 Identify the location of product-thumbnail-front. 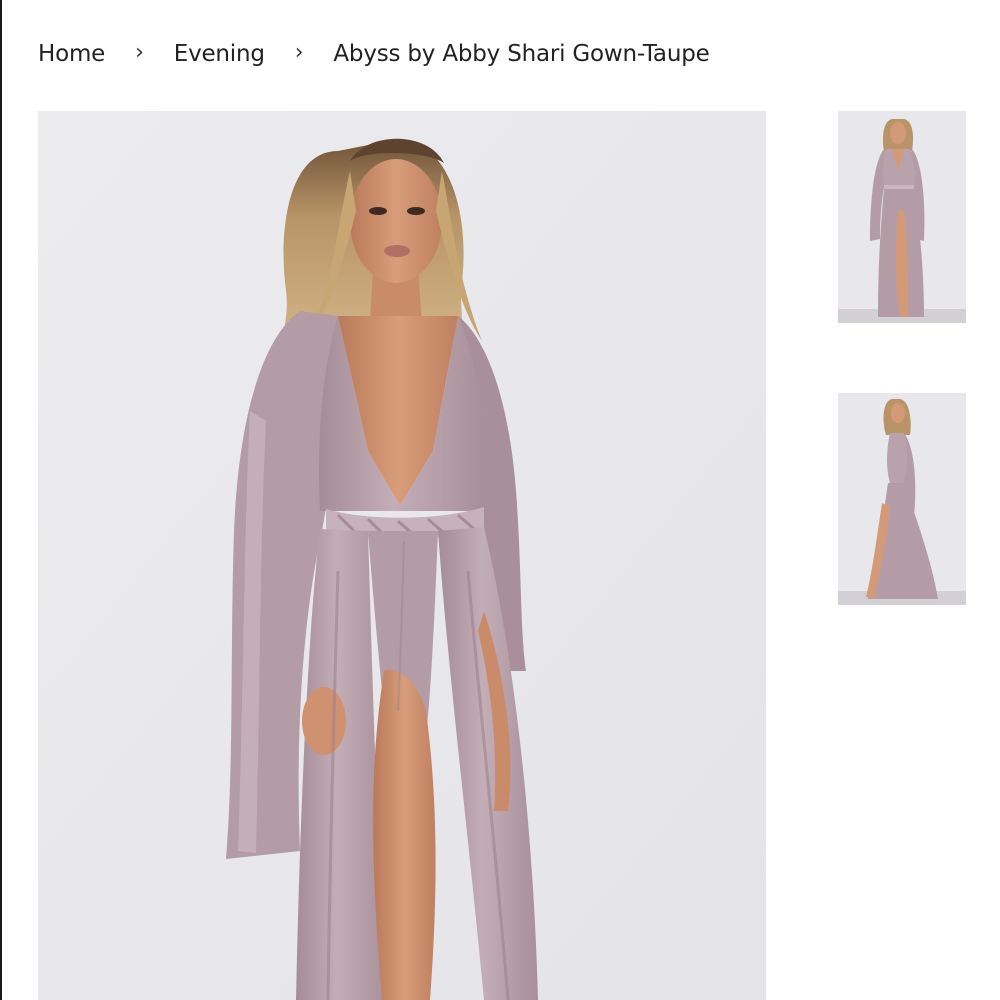
(902, 217).